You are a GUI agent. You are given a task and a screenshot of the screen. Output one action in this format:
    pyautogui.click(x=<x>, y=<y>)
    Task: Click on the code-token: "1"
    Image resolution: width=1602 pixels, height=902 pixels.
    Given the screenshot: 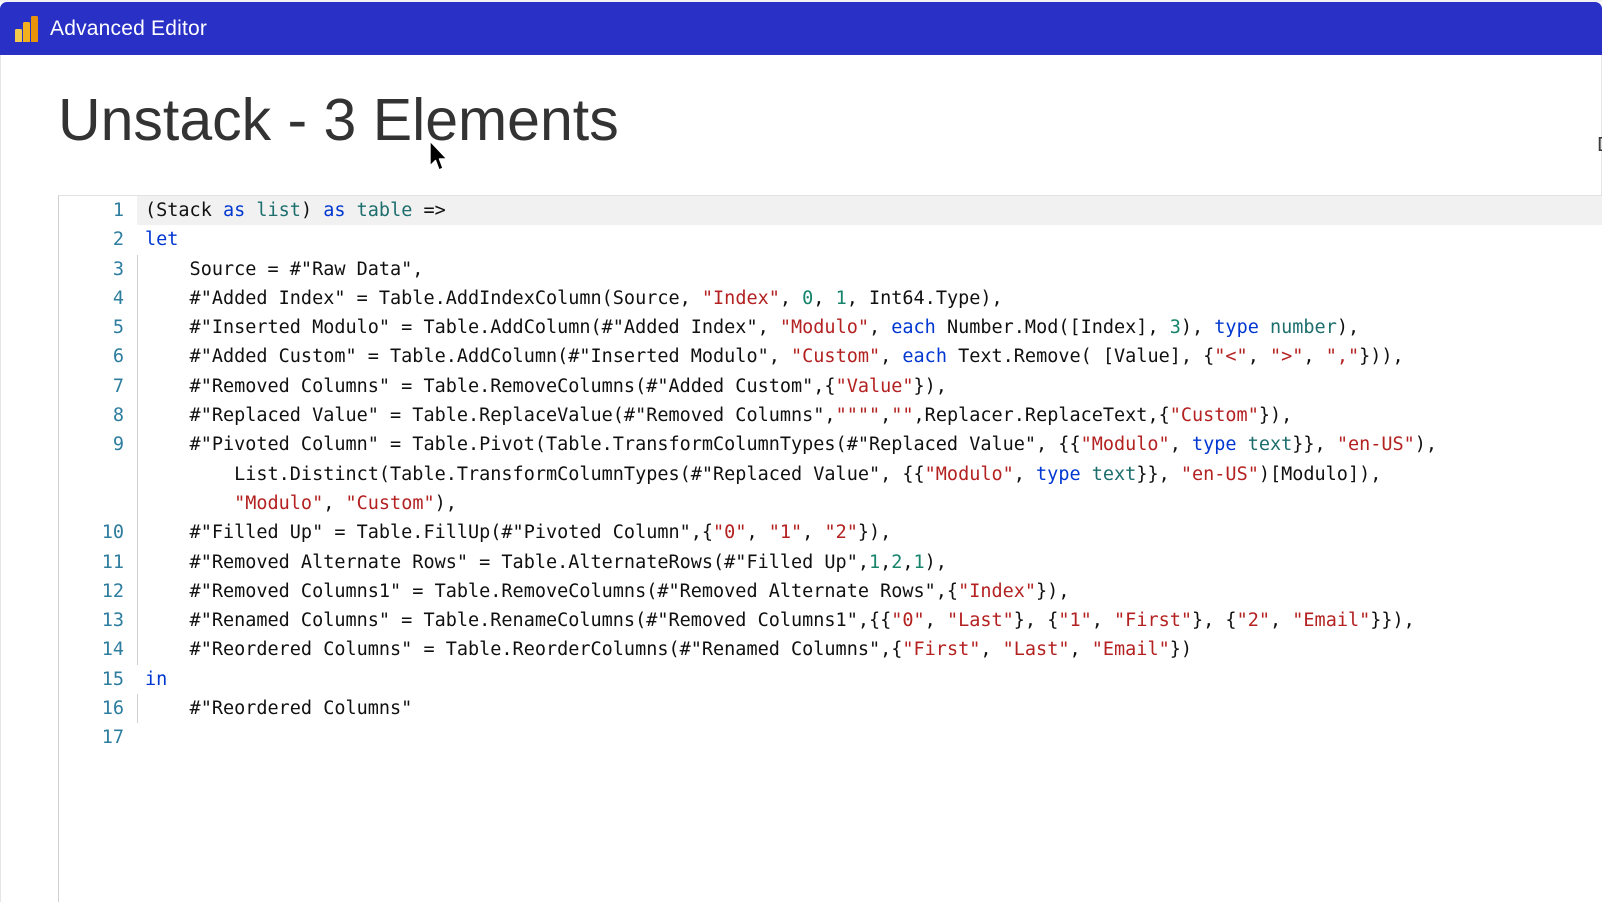 What is the action you would take?
    pyautogui.click(x=785, y=533)
    